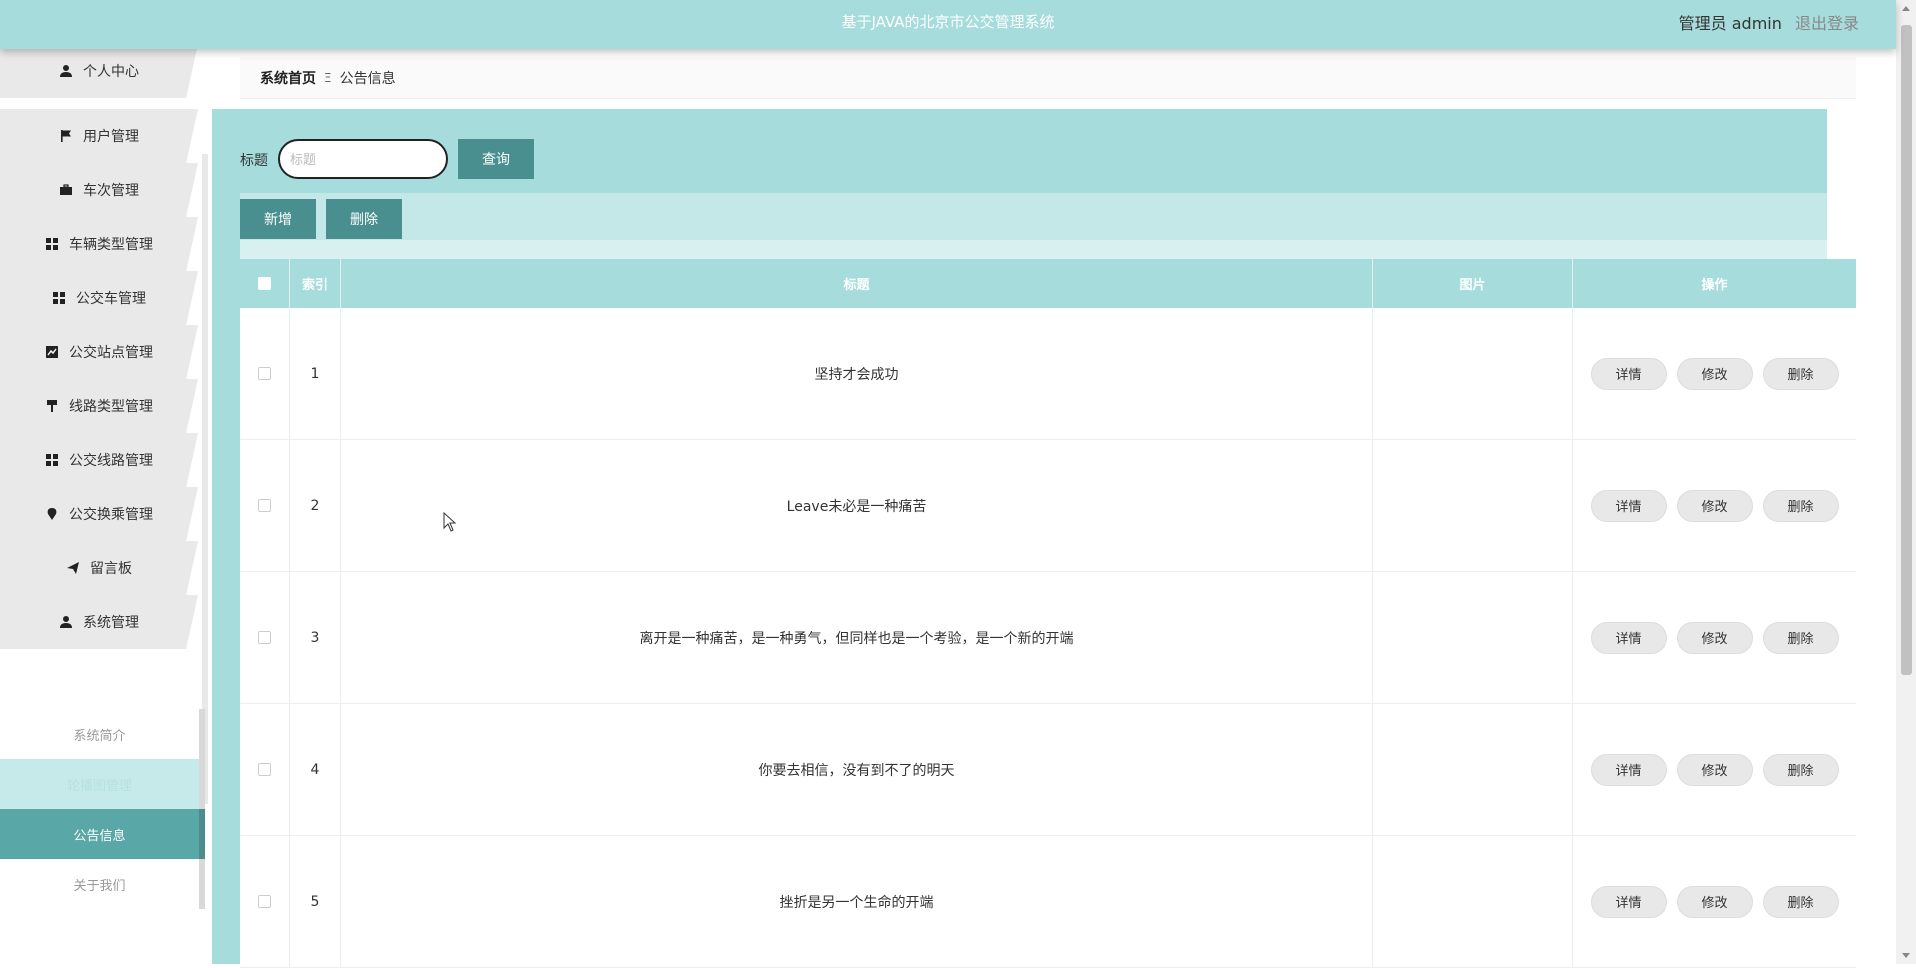  Describe the element at coordinates (99, 460) in the screenshot. I see `sidebar-item-7: 公交线路管理` at that location.